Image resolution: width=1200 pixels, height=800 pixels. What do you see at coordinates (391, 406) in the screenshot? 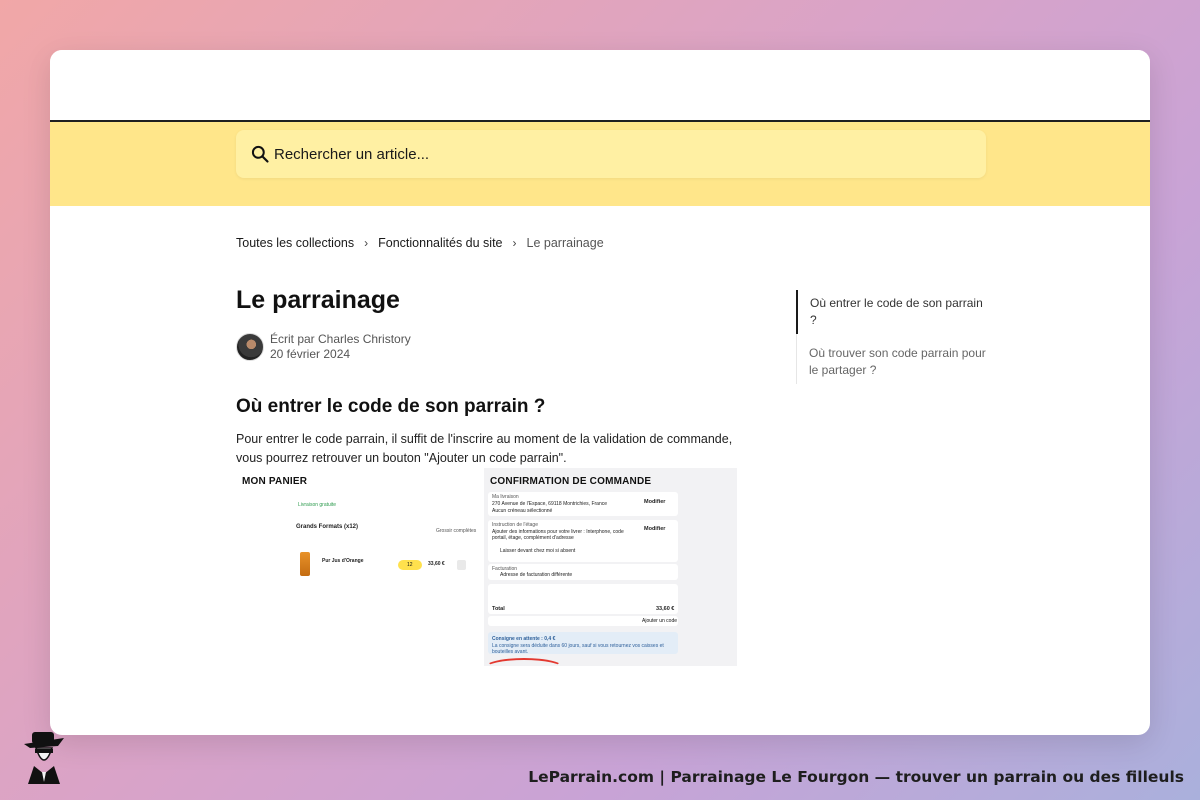
I see `section-heading: Où entrer le code de son parrain ?` at bounding box center [391, 406].